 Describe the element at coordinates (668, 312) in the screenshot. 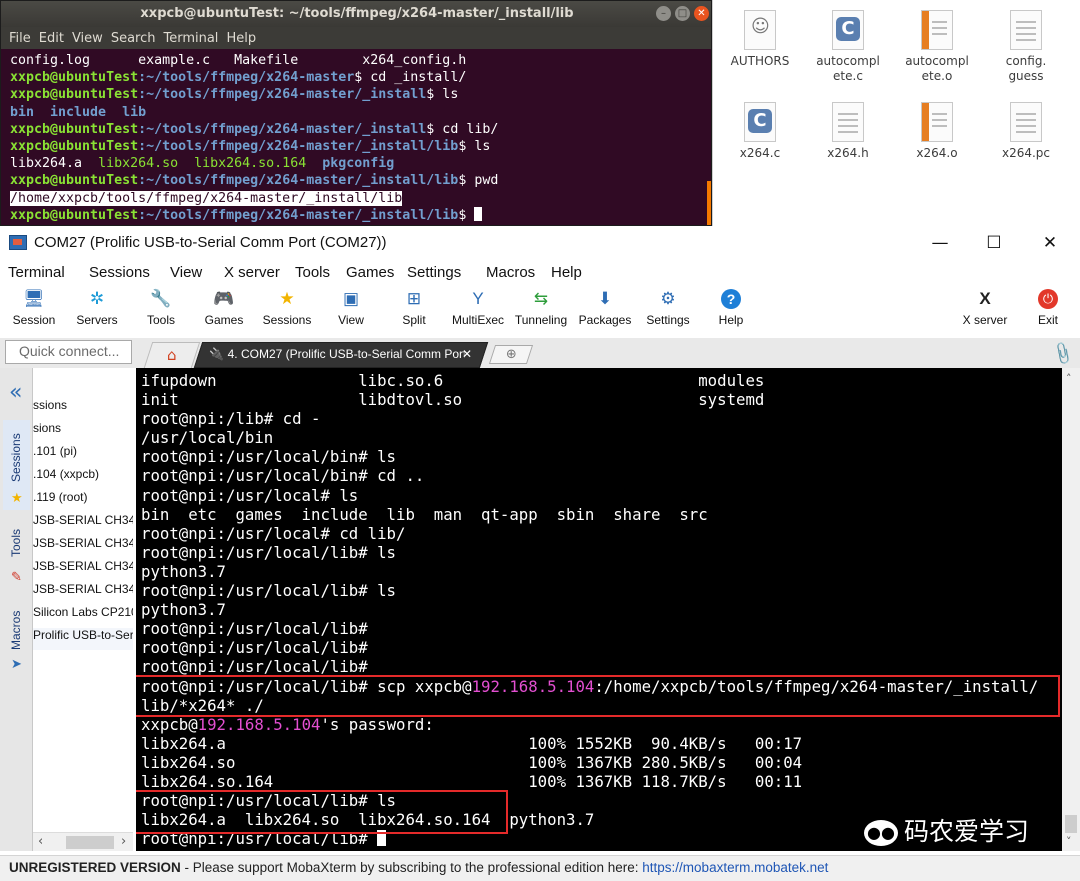

I see `settings-button: ⚙ Settings` at that location.